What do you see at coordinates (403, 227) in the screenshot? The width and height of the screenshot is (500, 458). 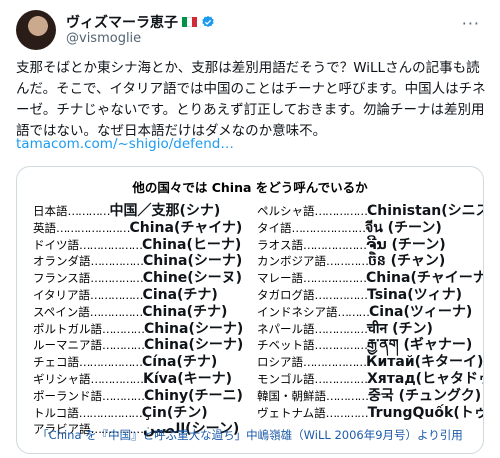 I see `language-name: จีน (チーン)` at bounding box center [403, 227].